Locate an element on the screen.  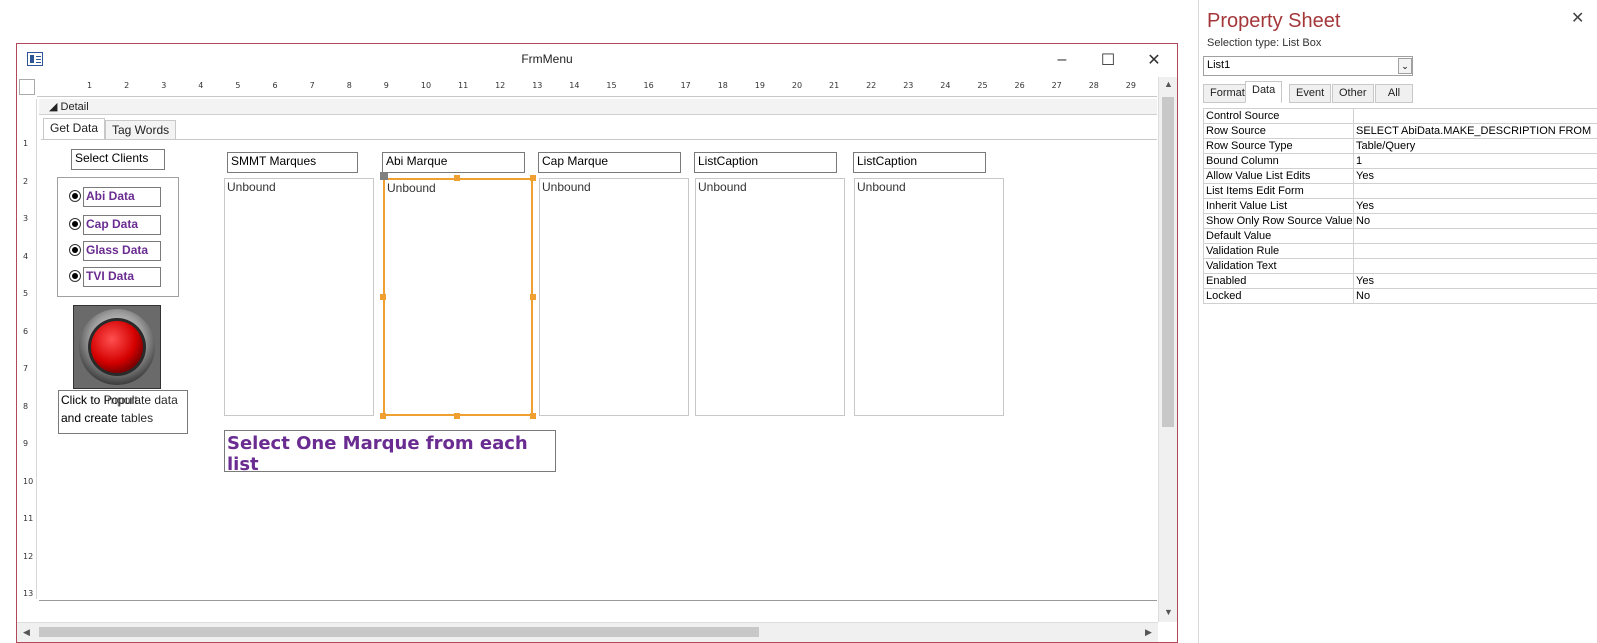
property-row: Row Source Type Table/Query is located at coordinates (1400, 146).